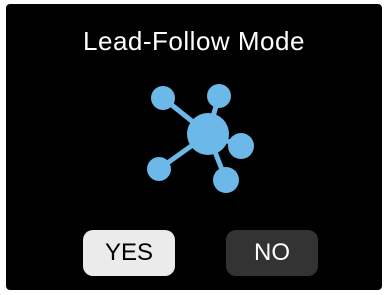  Describe the element at coordinates (196, 136) in the screenshot. I see `network-hub-icon` at that location.